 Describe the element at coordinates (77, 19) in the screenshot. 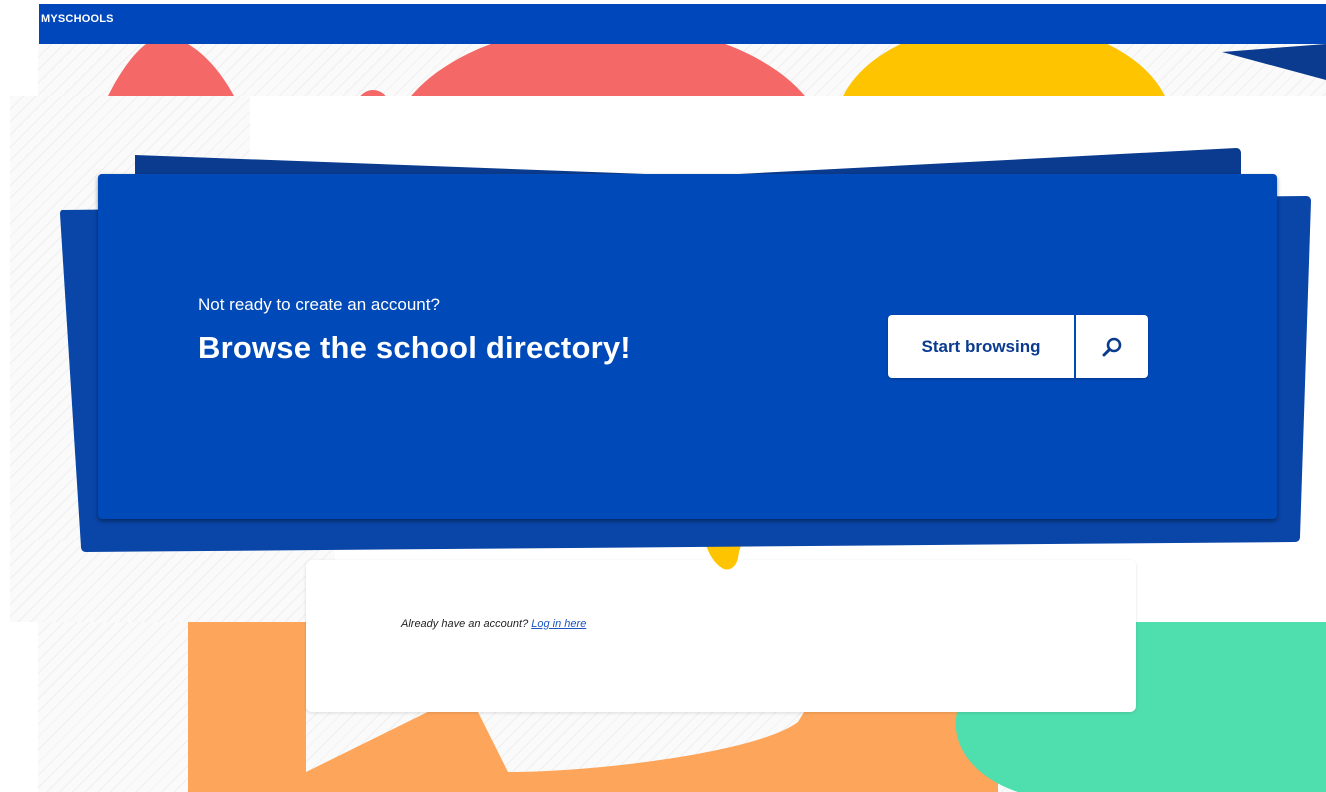

I see `brand-logo: MYSCHOOLS` at that location.